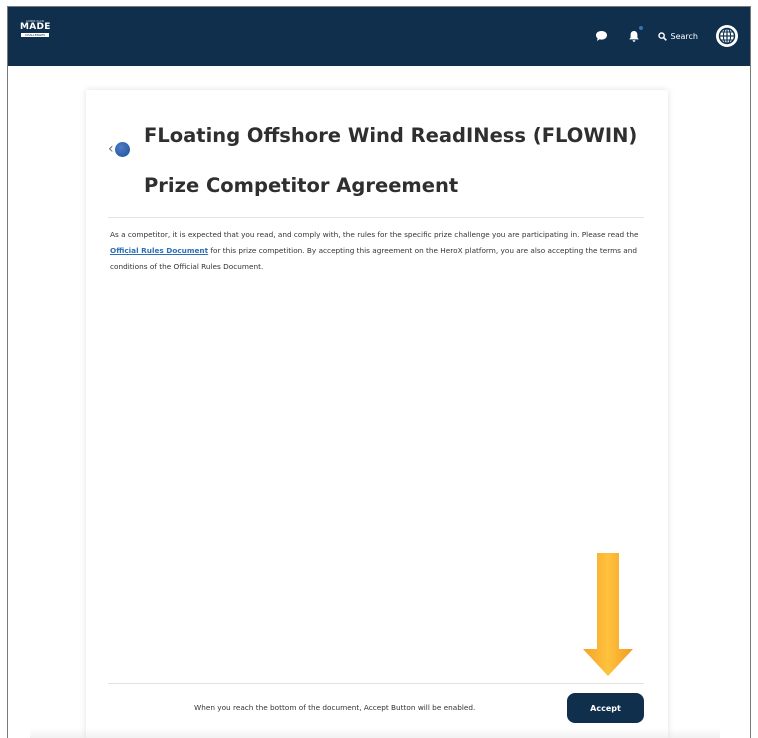  I want to click on accept-button: Accept, so click(605, 708).